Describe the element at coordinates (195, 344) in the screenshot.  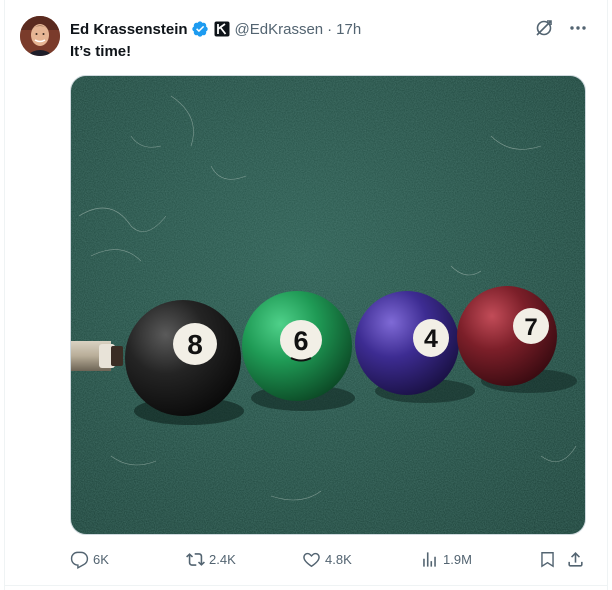
I see `svg-text: 8` at that location.